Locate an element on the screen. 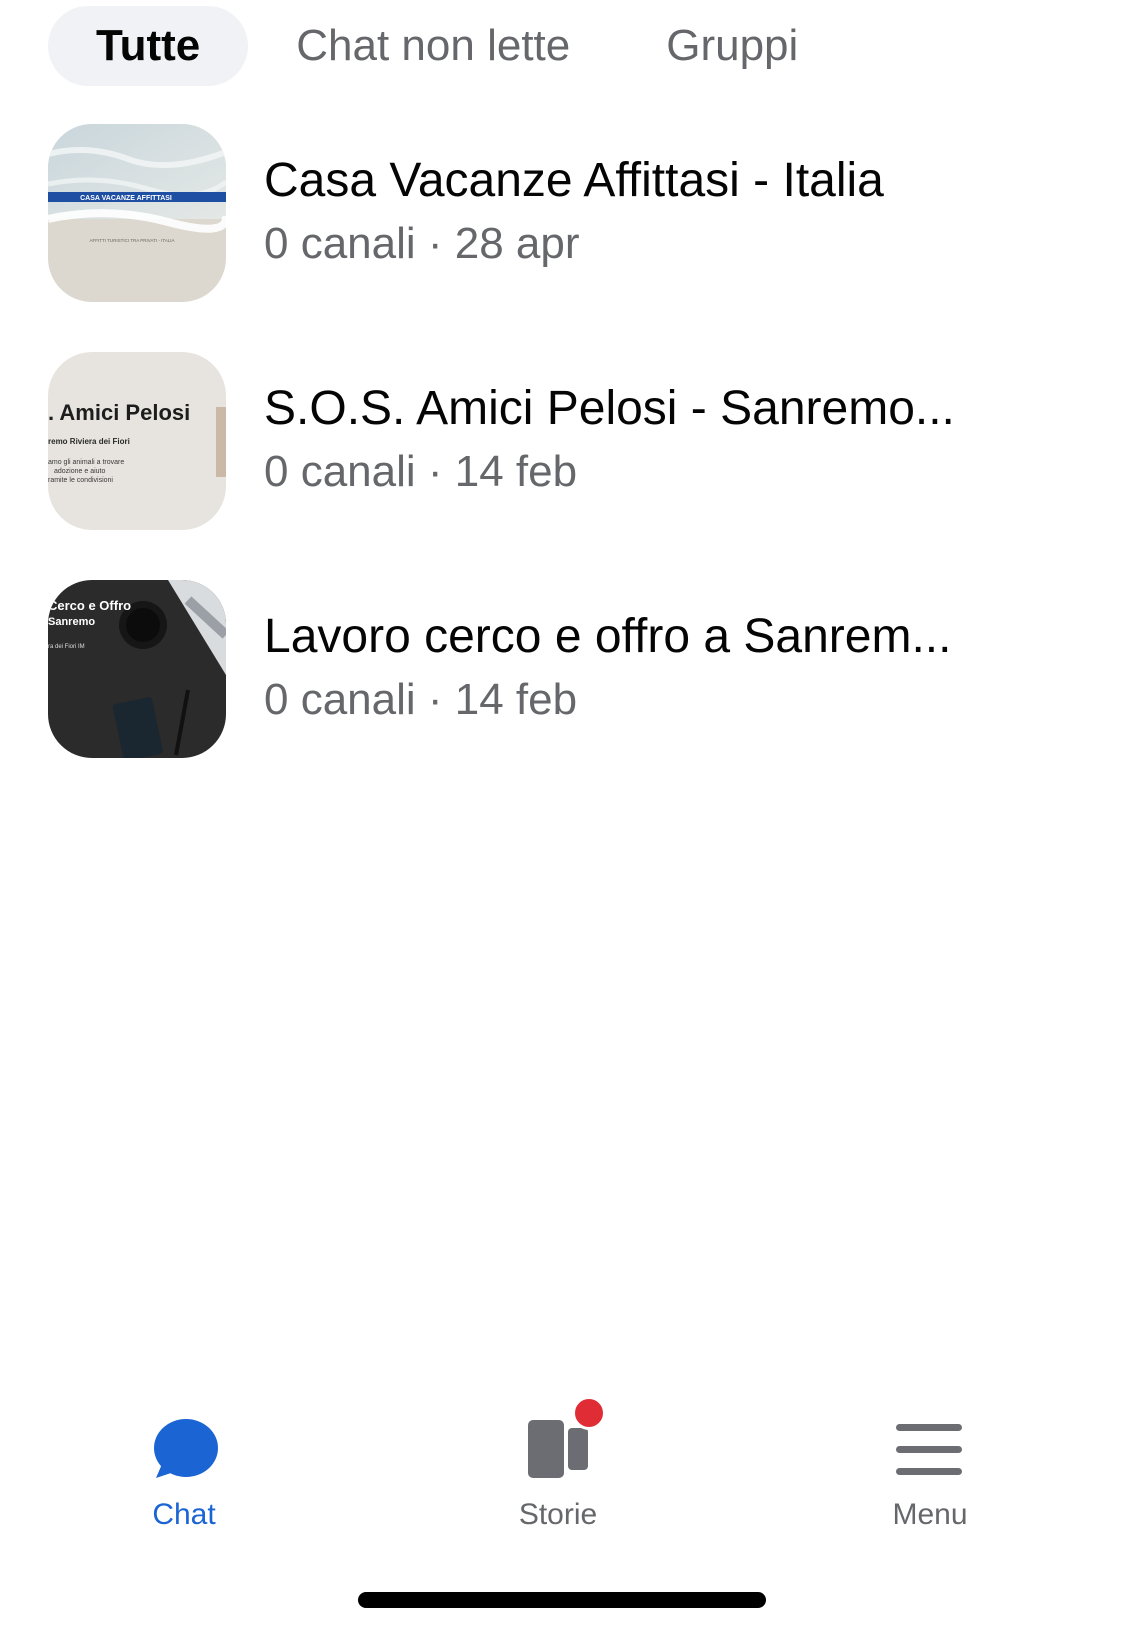  avatar-banner-text: CASA VACANZE AFFITTASI is located at coordinates (126, 198).